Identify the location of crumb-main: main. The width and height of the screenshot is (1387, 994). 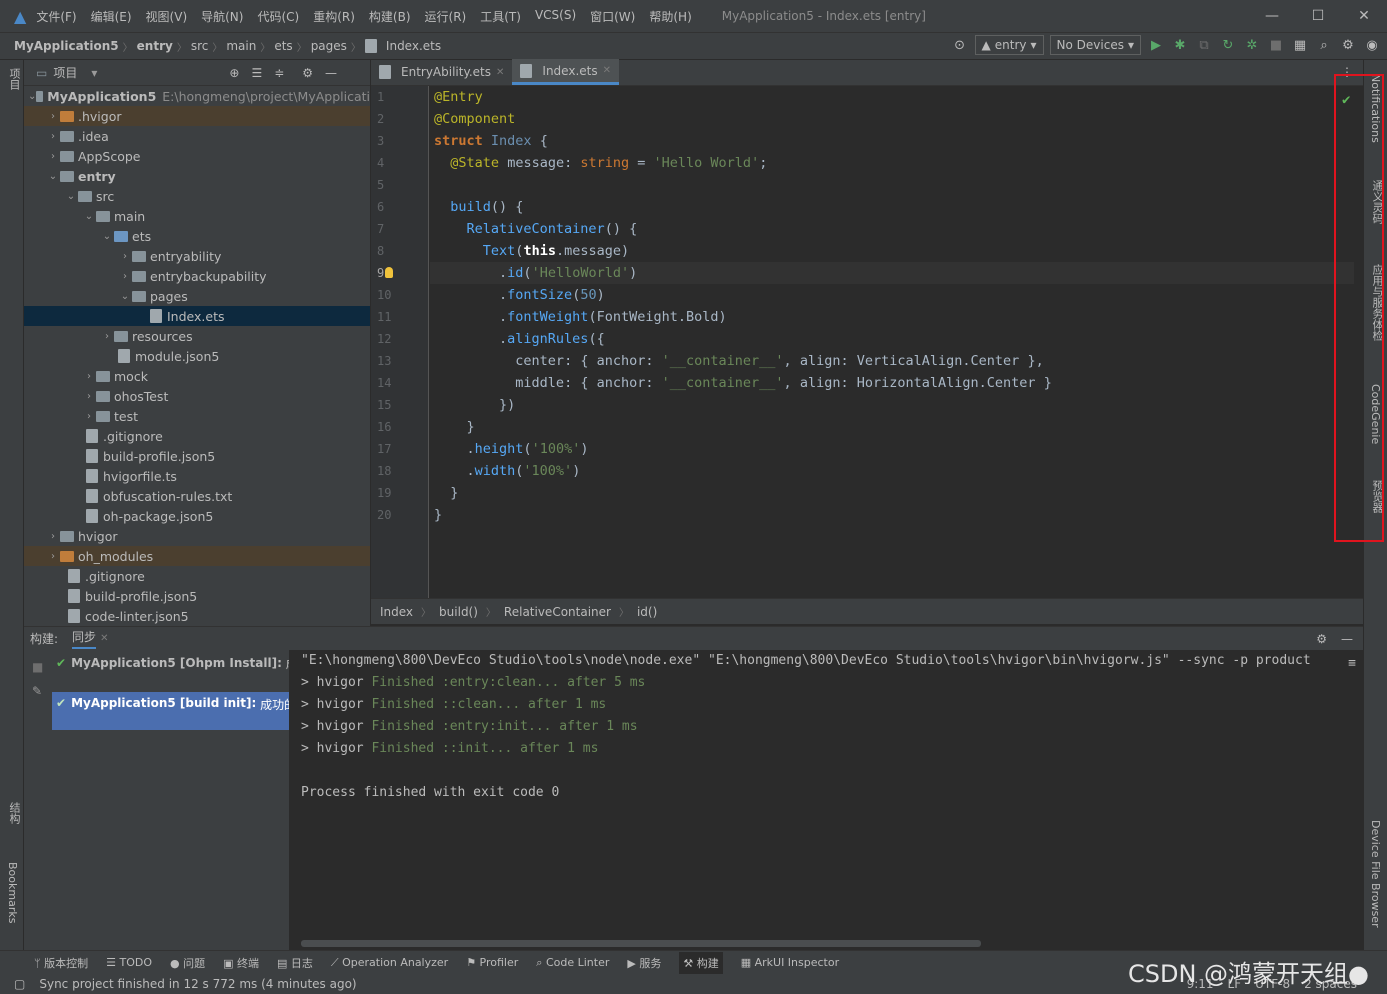
(241, 46).